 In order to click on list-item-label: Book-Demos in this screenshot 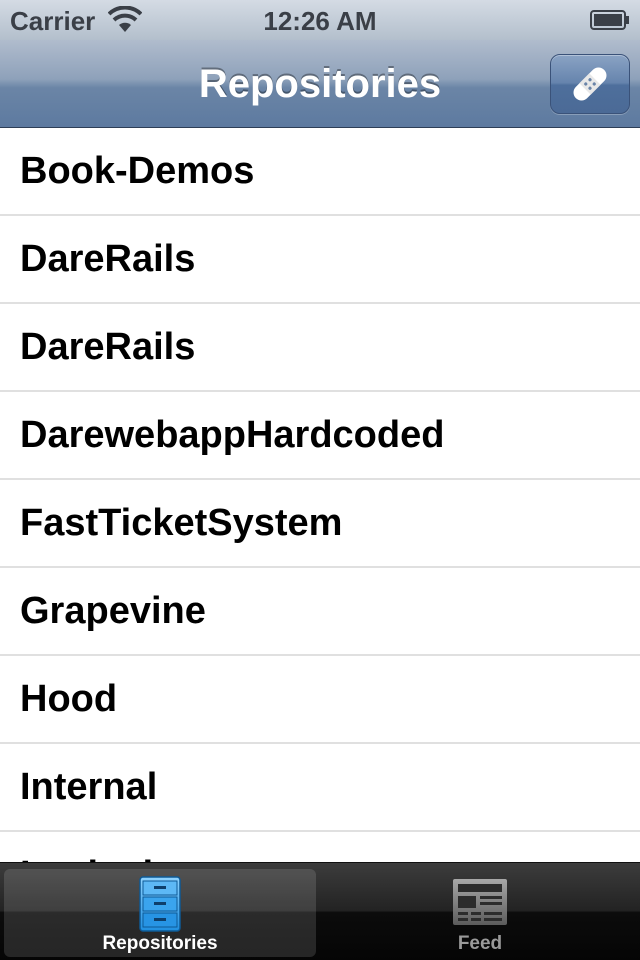, I will do `click(137, 170)`.